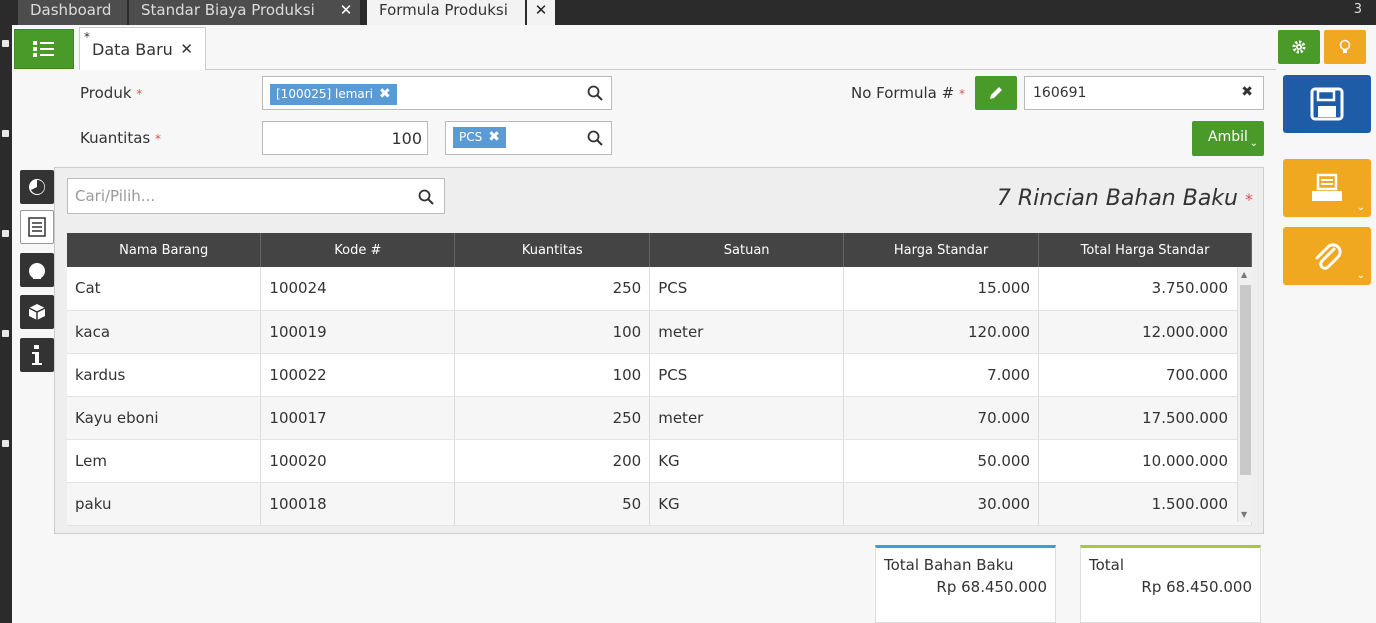  Describe the element at coordinates (941, 289) in the screenshot. I see `cell-harga: 15.000` at that location.